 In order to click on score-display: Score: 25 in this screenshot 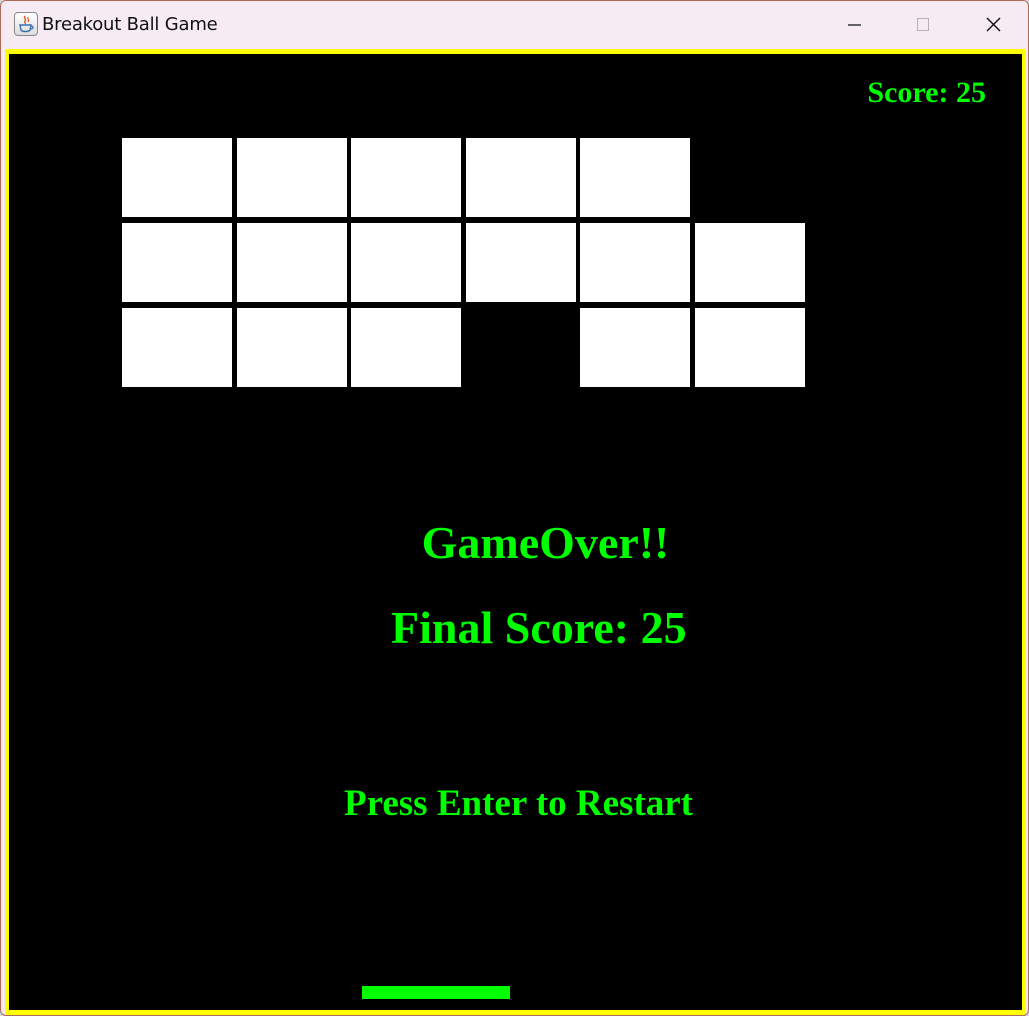, I will do `click(926, 92)`.